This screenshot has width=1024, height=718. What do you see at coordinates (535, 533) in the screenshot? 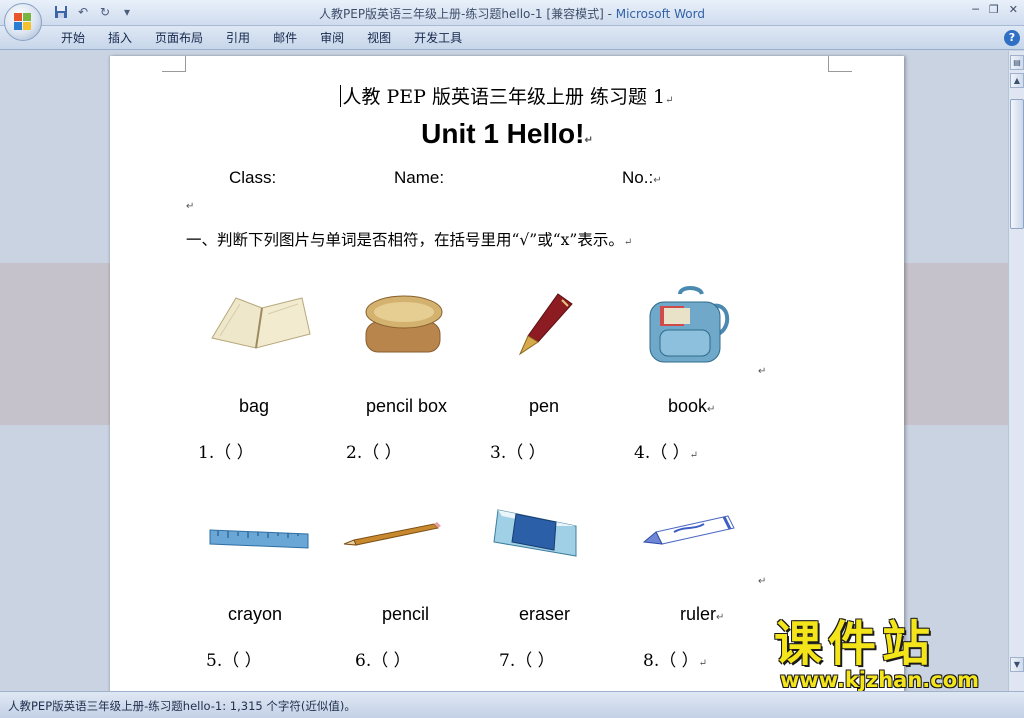
I see `eraser-picture` at bounding box center [535, 533].